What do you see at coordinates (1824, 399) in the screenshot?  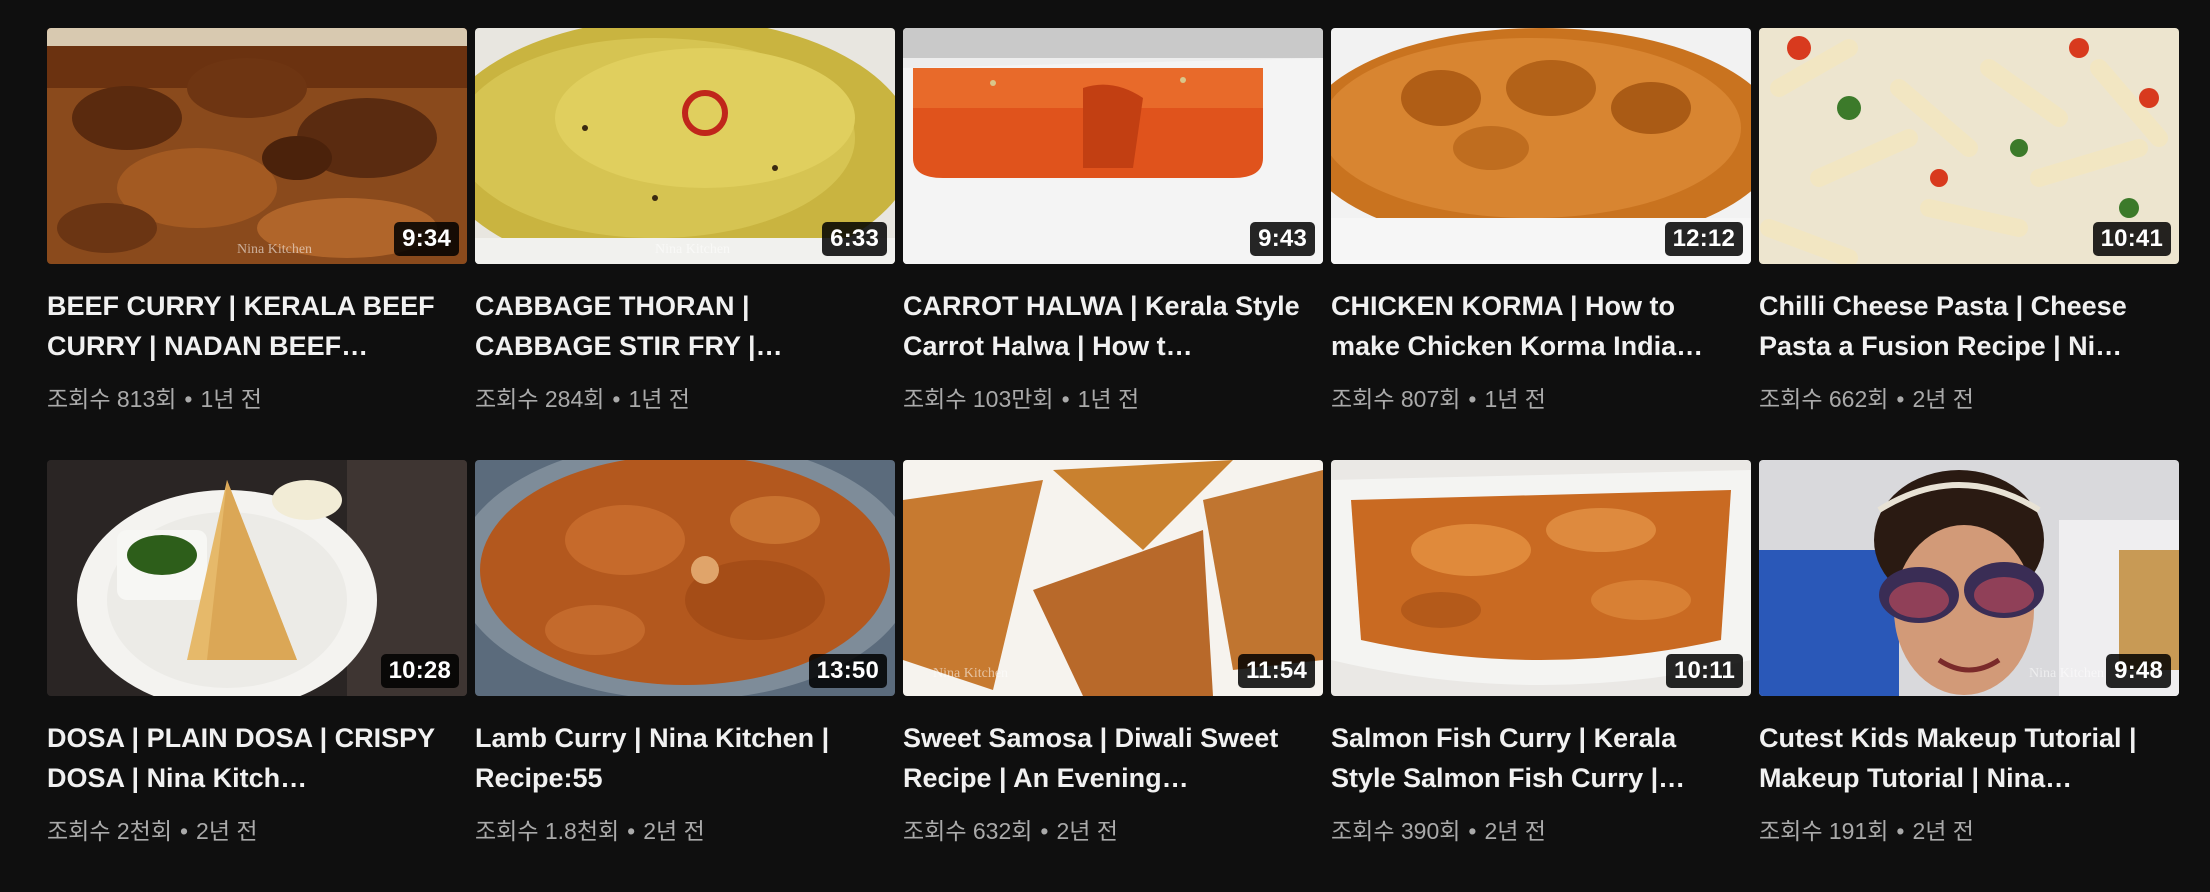 I see `view-count: 조회수 662회` at bounding box center [1824, 399].